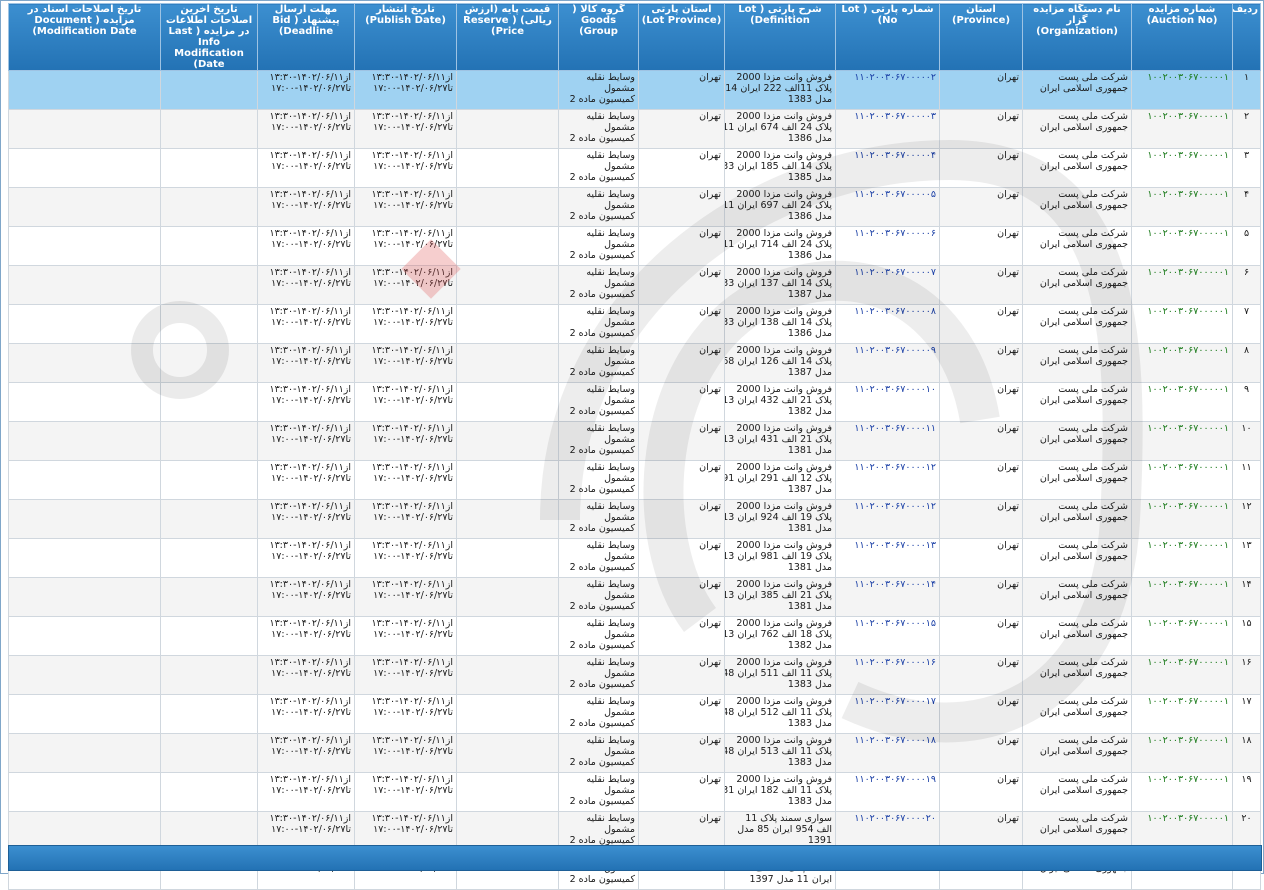 The height and width of the screenshot is (890, 1264). What do you see at coordinates (887, 753) in the screenshot?
I see `cell-lot-no: ۱۱۰۲۰۰۳۰۶۷۰۰۰۰۱۸` at bounding box center [887, 753].